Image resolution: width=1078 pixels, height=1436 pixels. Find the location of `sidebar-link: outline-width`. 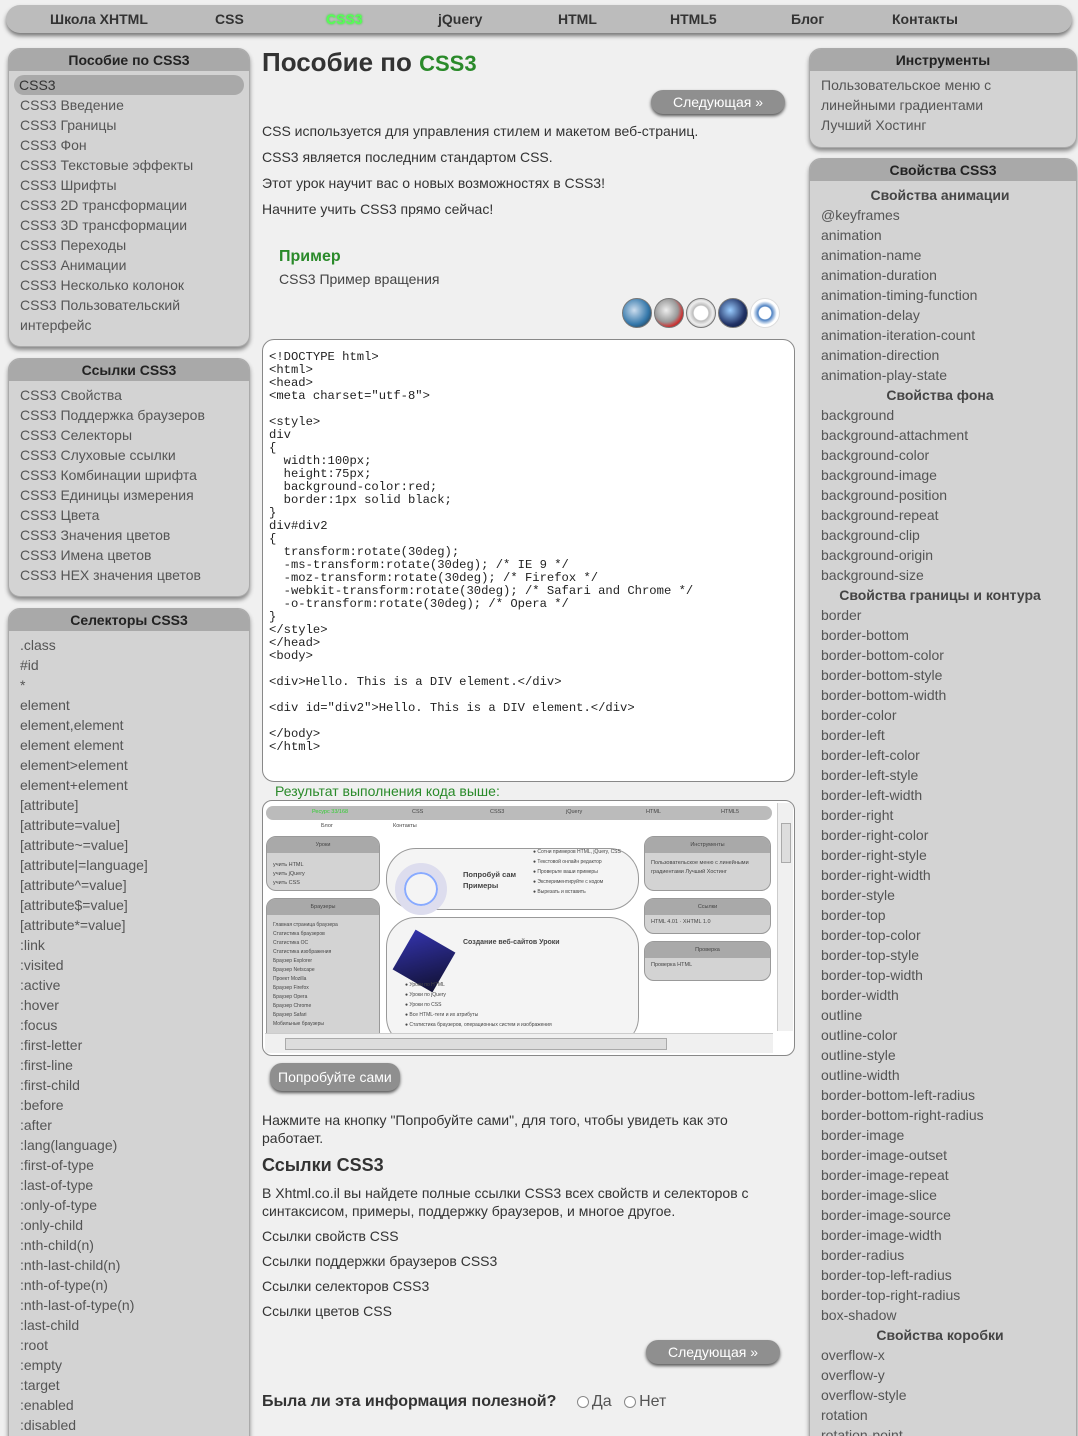

sidebar-link: outline-width is located at coordinates (943, 1075).